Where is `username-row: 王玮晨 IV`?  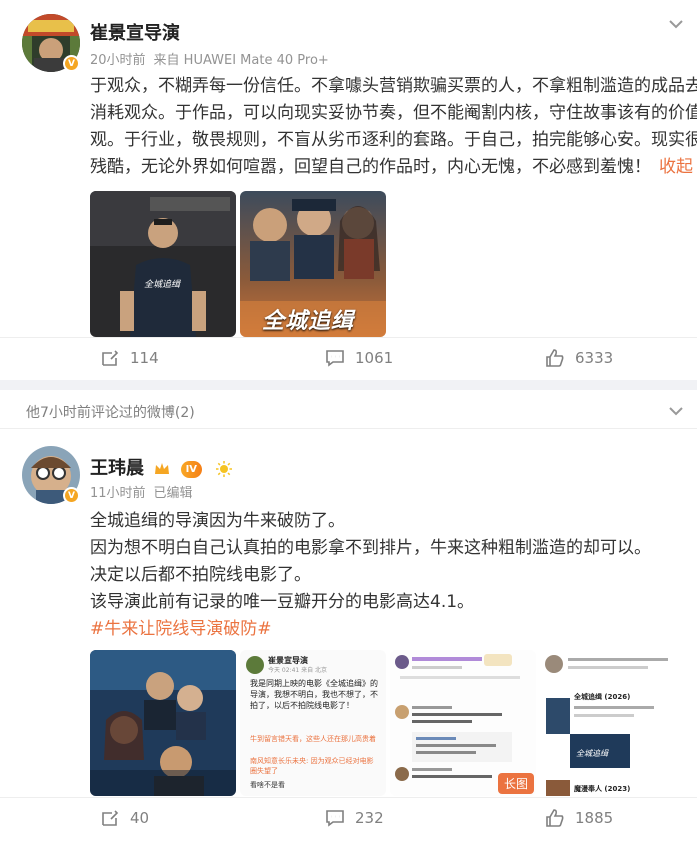
username-row: 王玮晨 IV is located at coordinates (161, 467).